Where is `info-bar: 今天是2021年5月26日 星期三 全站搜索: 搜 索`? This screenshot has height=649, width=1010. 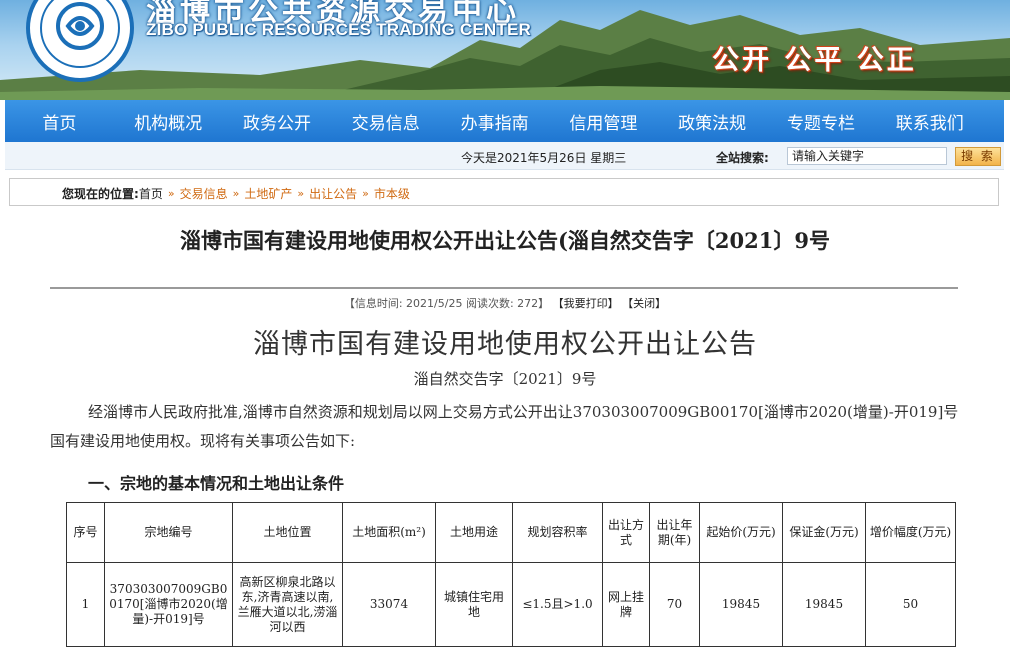
info-bar: 今天是2021年5月26日 星期三 全站搜索: 搜 索 is located at coordinates (504, 156).